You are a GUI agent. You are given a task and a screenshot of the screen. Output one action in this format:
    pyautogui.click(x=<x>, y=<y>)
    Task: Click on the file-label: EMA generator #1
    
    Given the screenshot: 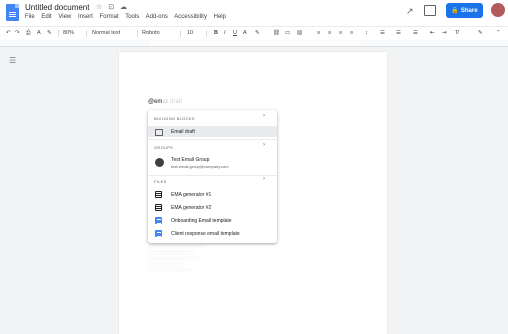 What is the action you would take?
    pyautogui.click(x=191, y=194)
    